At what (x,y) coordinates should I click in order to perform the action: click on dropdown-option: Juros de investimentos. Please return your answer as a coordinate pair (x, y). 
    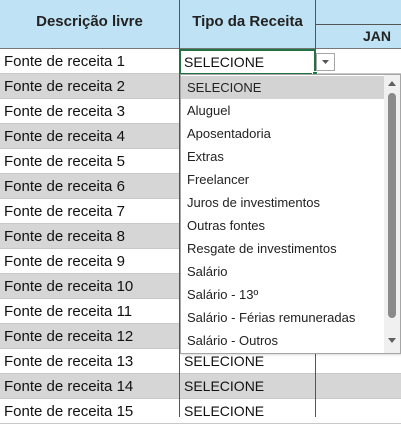
    Looking at the image, I should click on (282, 202).